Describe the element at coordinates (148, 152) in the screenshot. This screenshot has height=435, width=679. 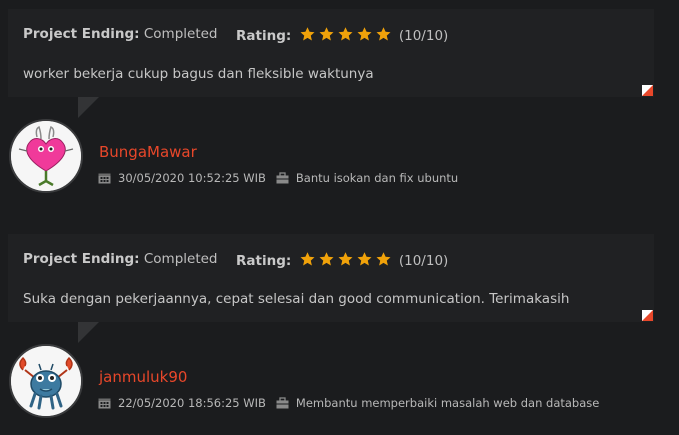
I see `username-link: BungaMawar` at that location.